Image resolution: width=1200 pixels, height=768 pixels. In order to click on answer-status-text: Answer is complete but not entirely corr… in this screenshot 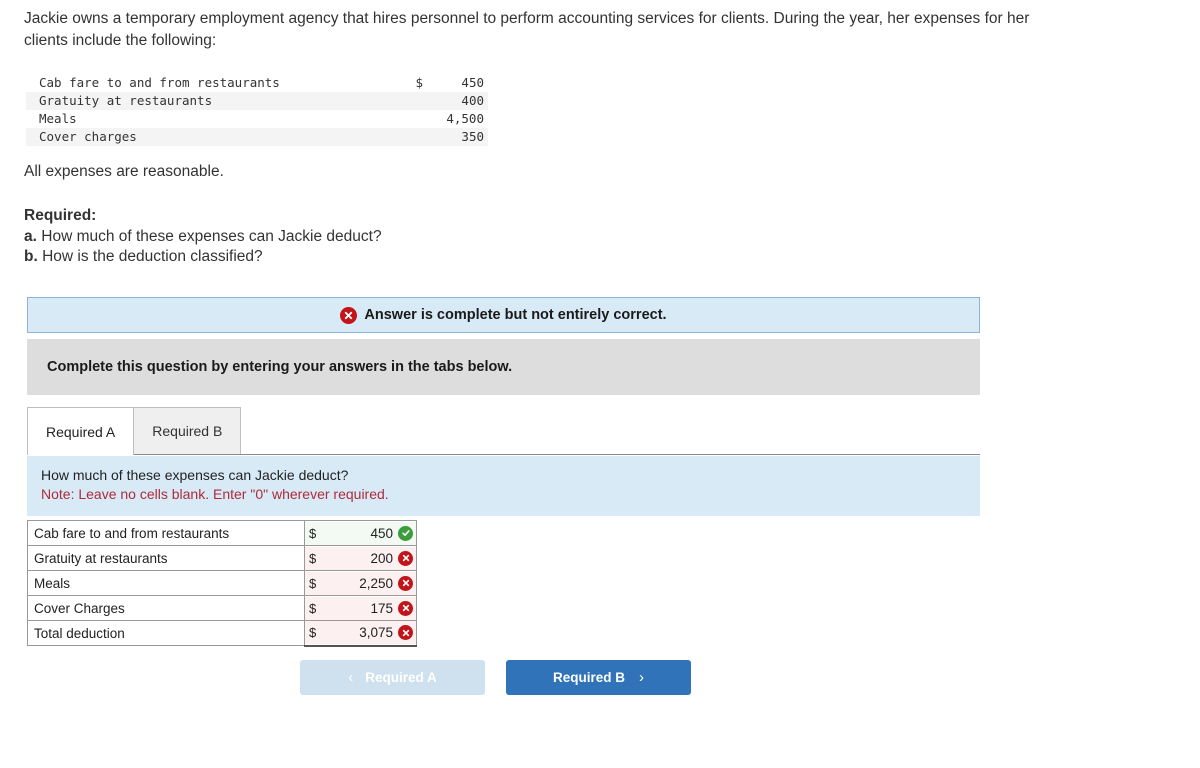, I will do `click(515, 315)`.